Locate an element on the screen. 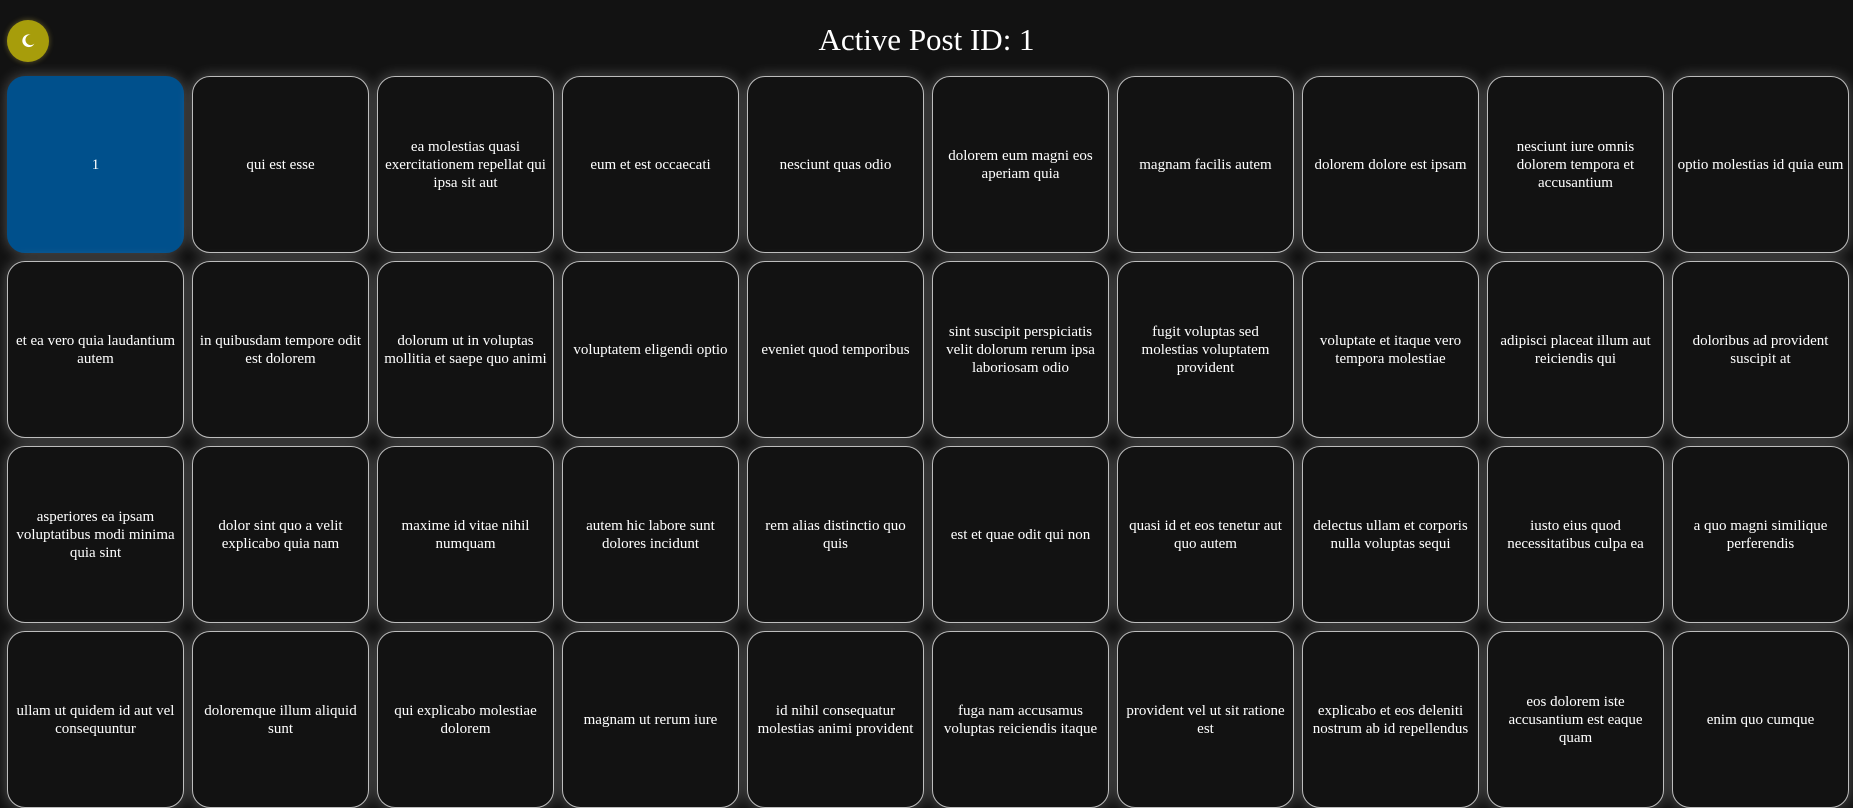  post-card: magnam facilis autem is located at coordinates (1205, 164).